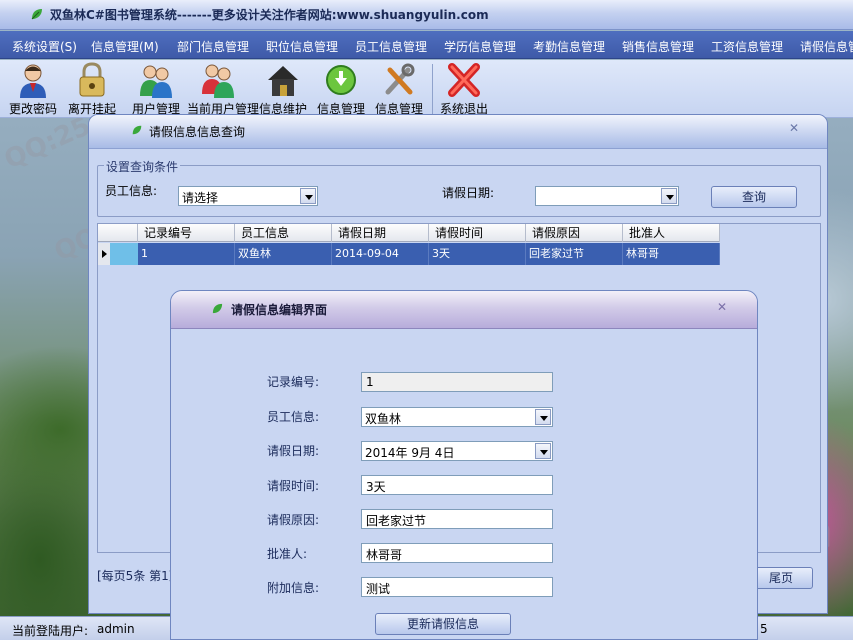 This screenshot has width=853, height=640. Describe the element at coordinates (248, 196) in the screenshot. I see `employee-select: 请选择` at that location.